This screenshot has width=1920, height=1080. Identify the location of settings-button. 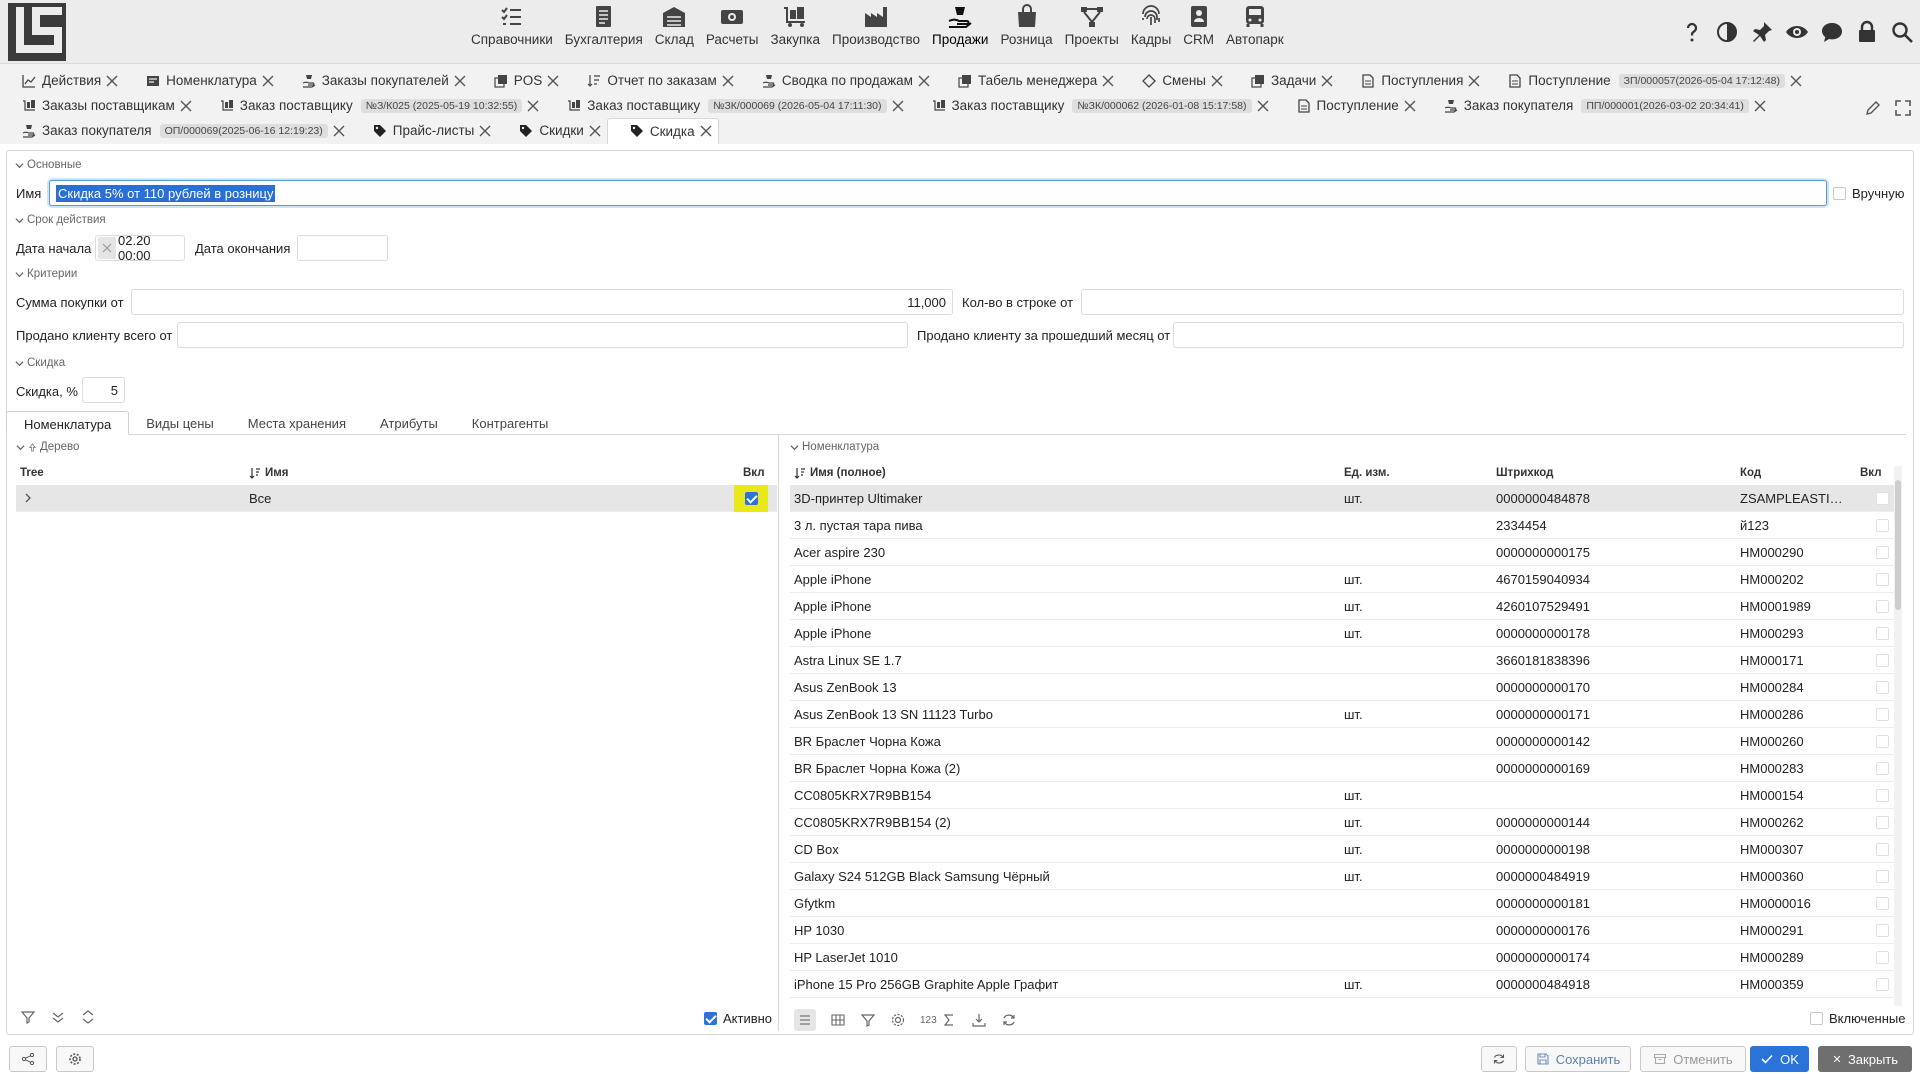
(75, 1059).